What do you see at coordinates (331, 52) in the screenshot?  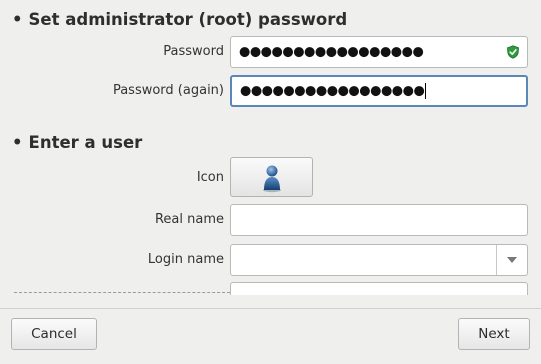 I see `password-value: ●●●●●●●●●●●●●●●●●` at bounding box center [331, 52].